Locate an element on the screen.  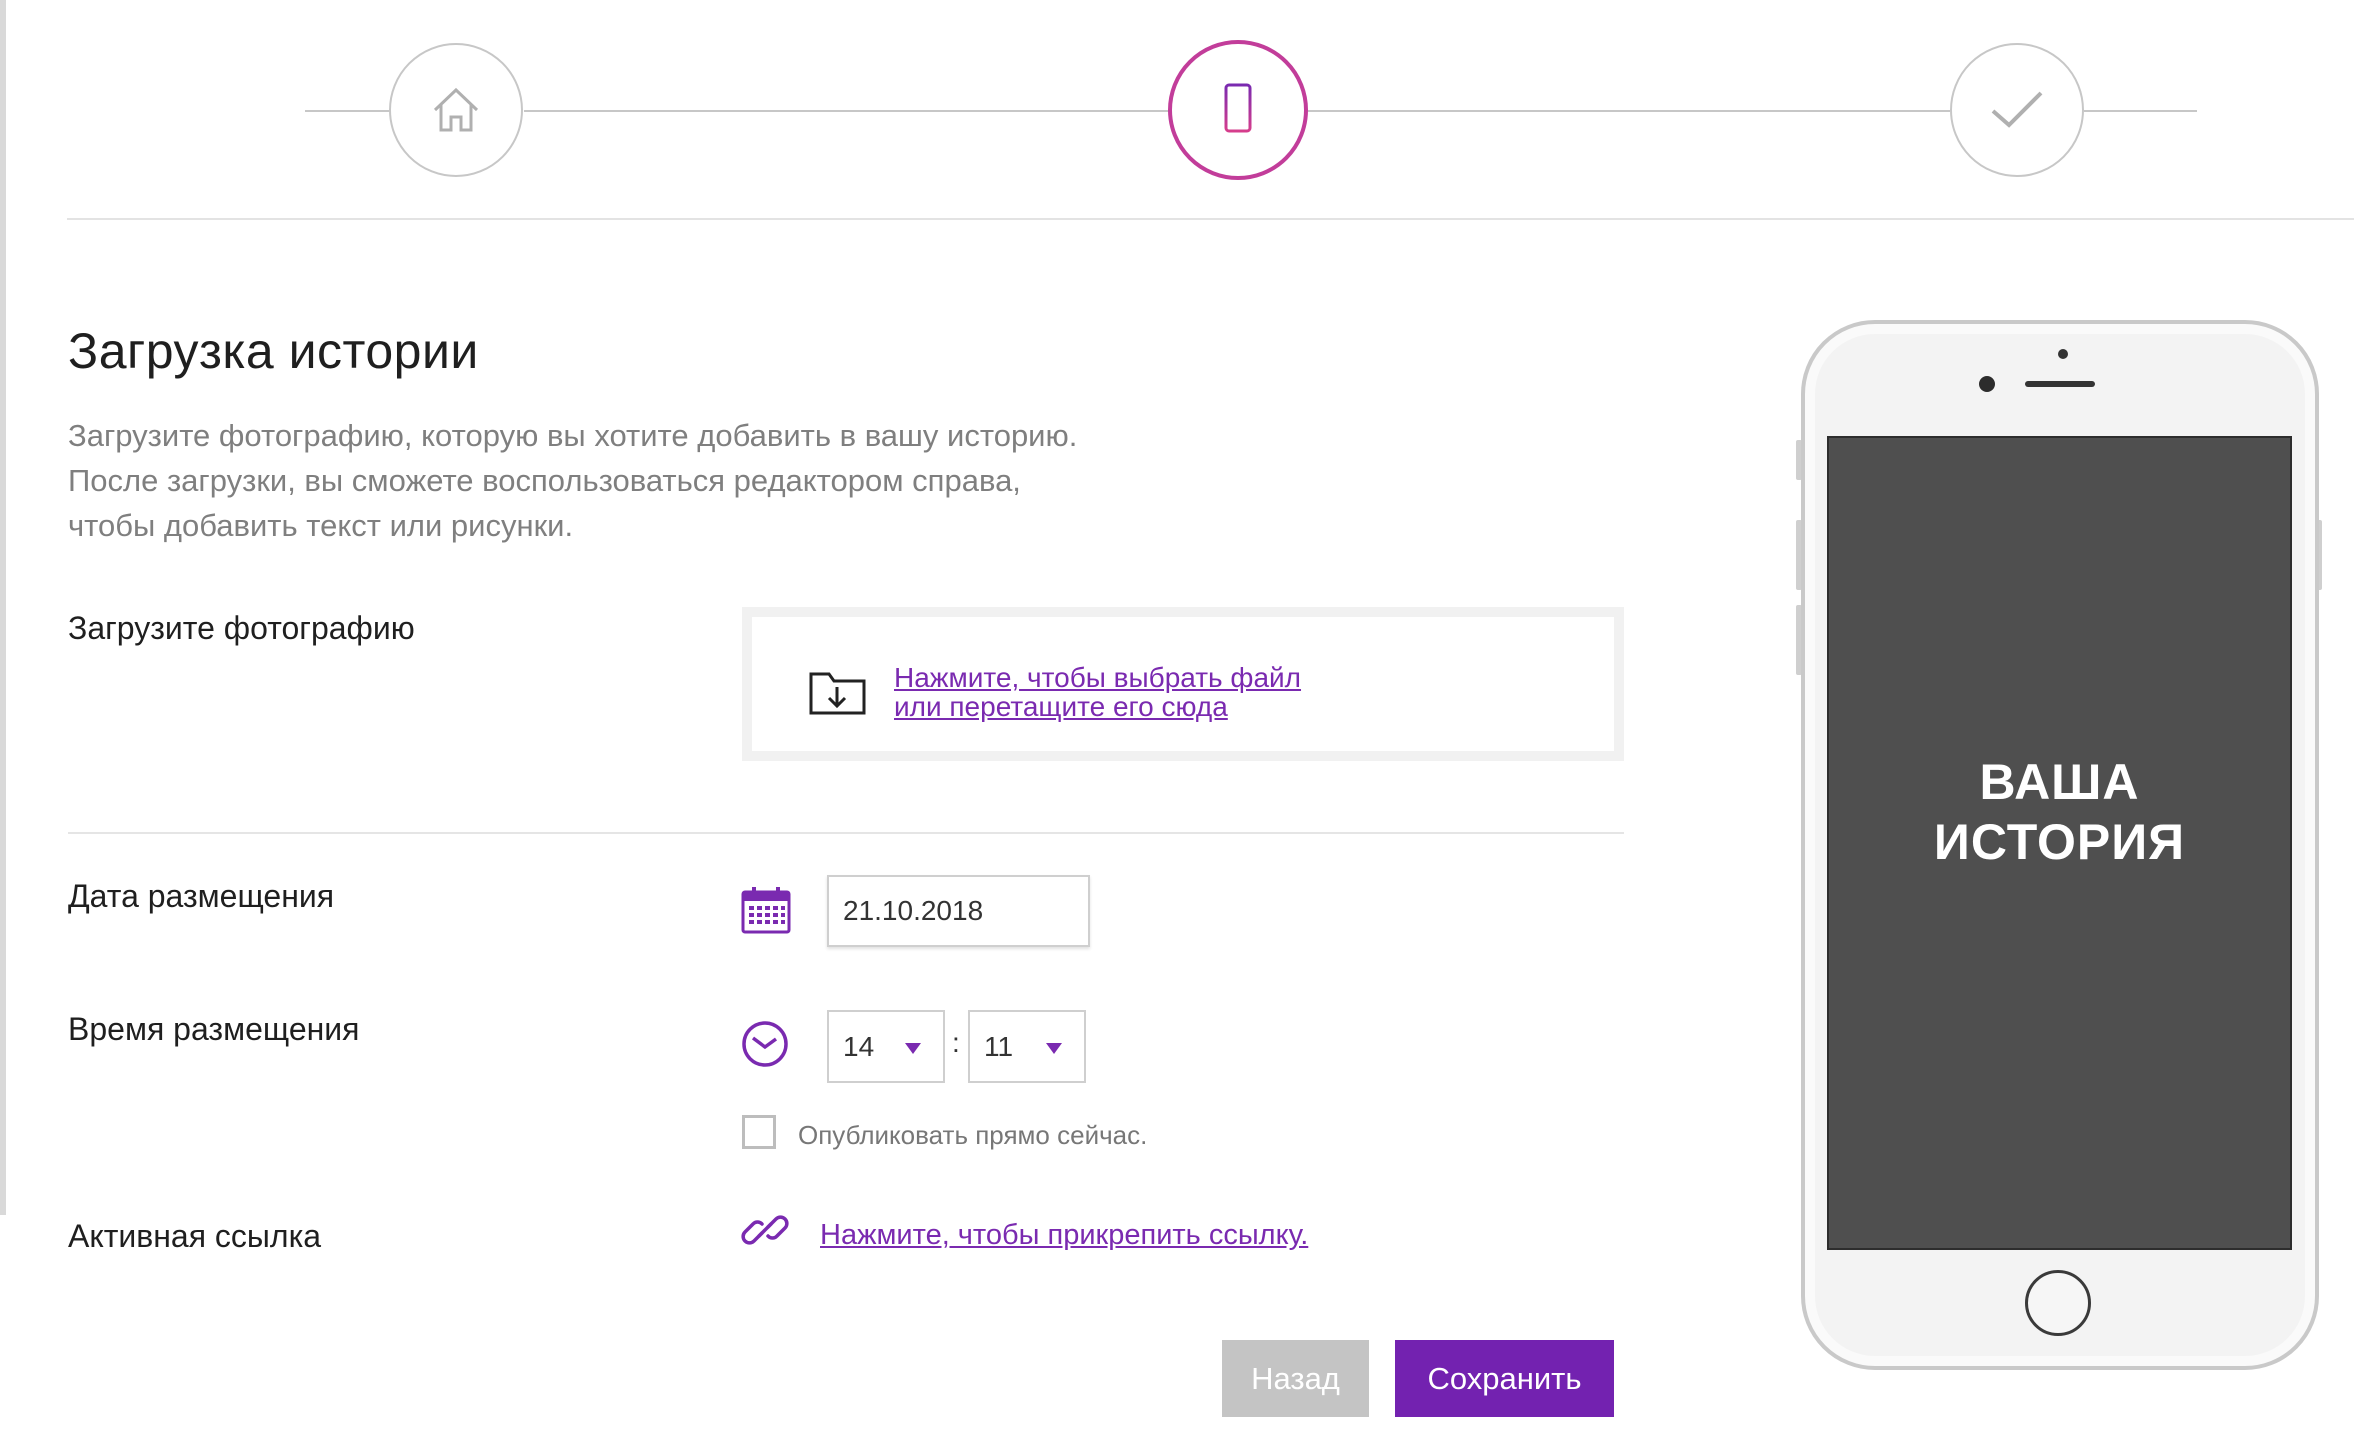
hour-select: 14 is located at coordinates (886, 1046).